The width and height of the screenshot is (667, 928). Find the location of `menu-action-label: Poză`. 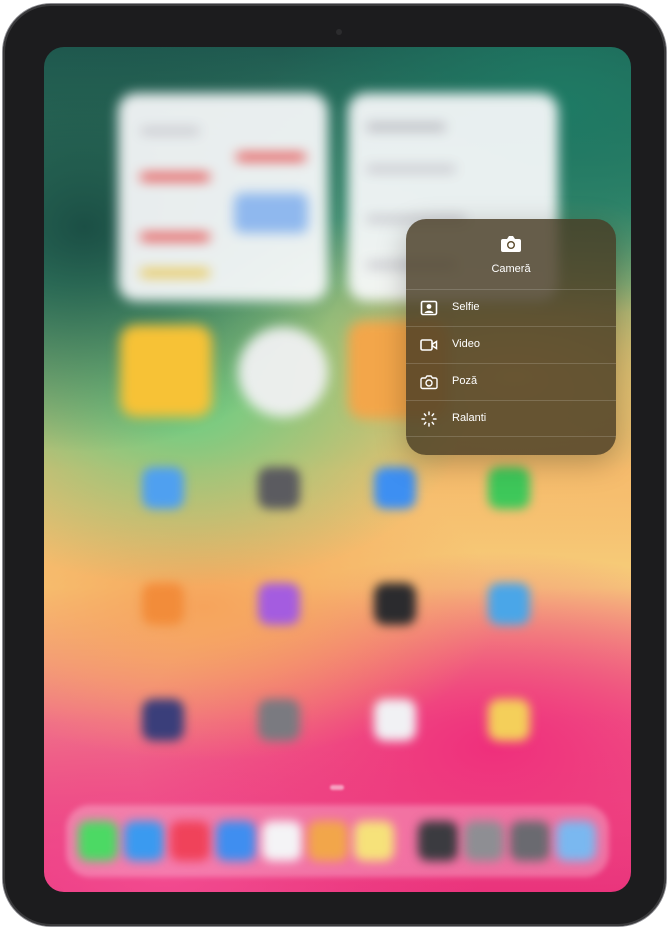

menu-action-label: Poză is located at coordinates (465, 381).